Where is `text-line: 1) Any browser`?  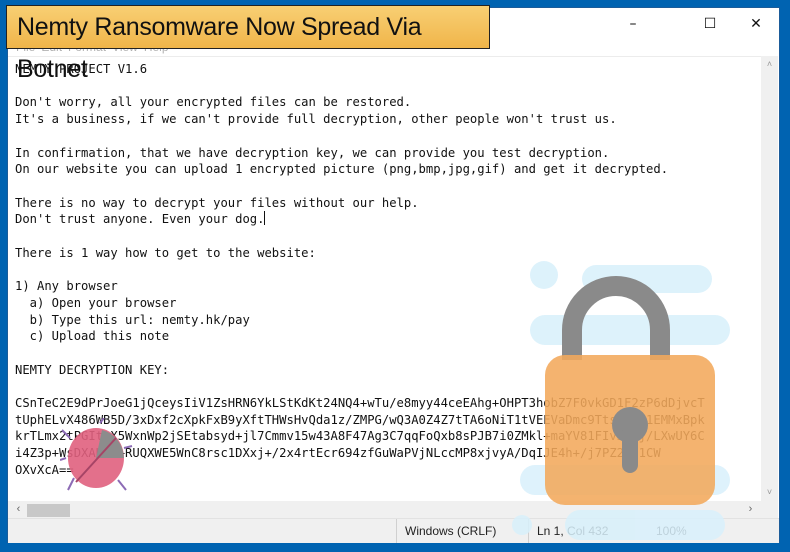 text-line: 1) Any browser is located at coordinates (66, 286).